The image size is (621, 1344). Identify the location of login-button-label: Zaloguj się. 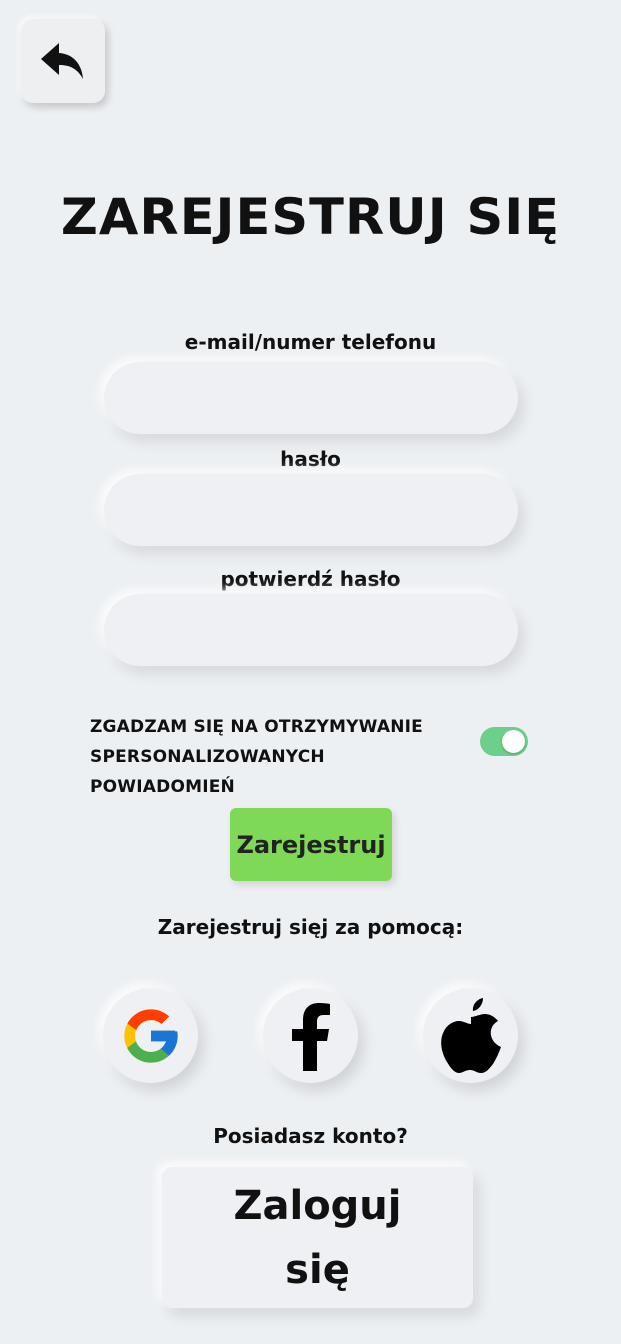
(317, 1237).